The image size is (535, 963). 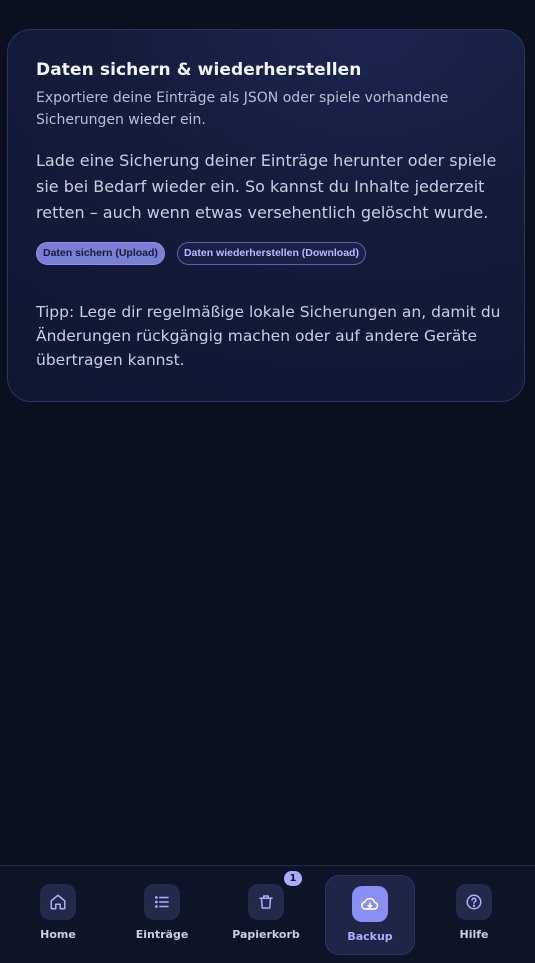 I want to click on backup-upload-button: Daten sichern (Upload), so click(x=100, y=253).